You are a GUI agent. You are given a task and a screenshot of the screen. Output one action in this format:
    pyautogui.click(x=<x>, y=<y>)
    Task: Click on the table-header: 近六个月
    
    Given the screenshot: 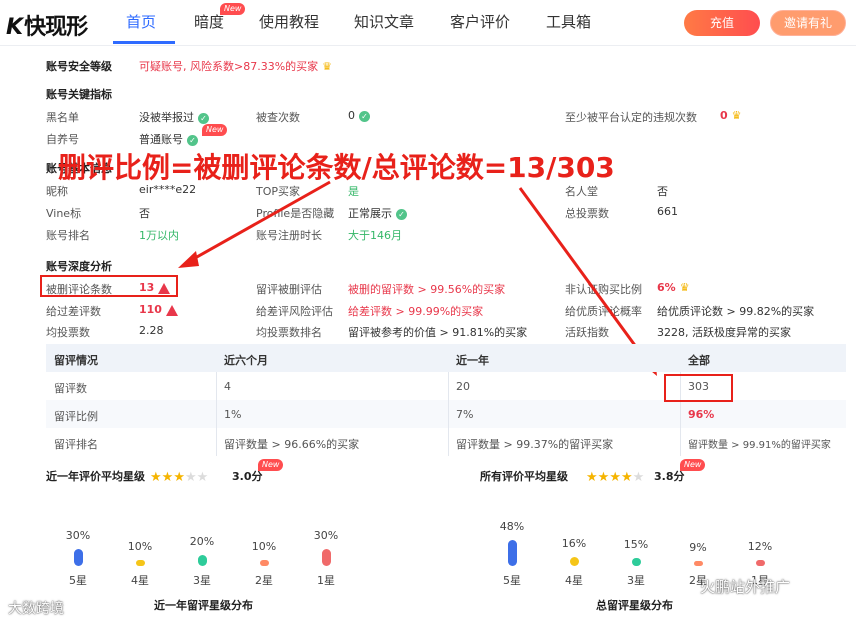 What is the action you would take?
    pyautogui.click(x=246, y=360)
    